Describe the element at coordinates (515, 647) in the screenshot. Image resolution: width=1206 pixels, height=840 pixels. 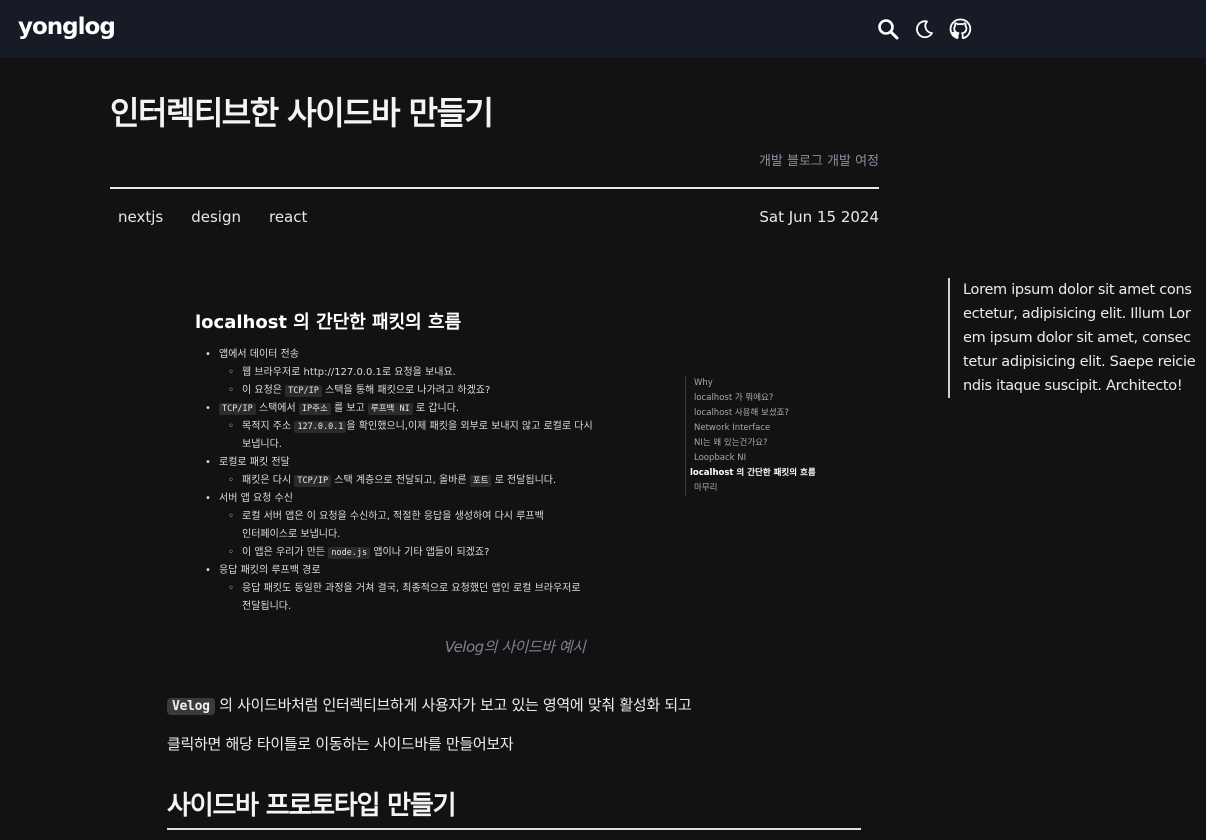
I see `image-caption: Velog의 사이드바 예시` at that location.